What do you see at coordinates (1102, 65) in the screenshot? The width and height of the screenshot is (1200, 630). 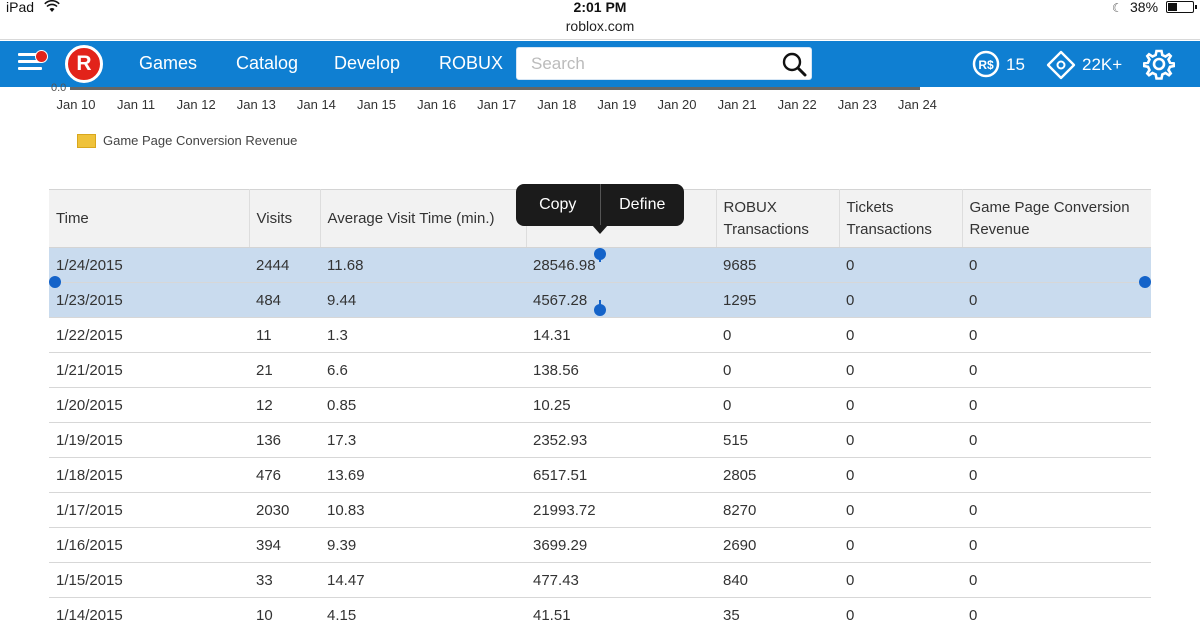 I see `tickets-balance: 22K+` at bounding box center [1102, 65].